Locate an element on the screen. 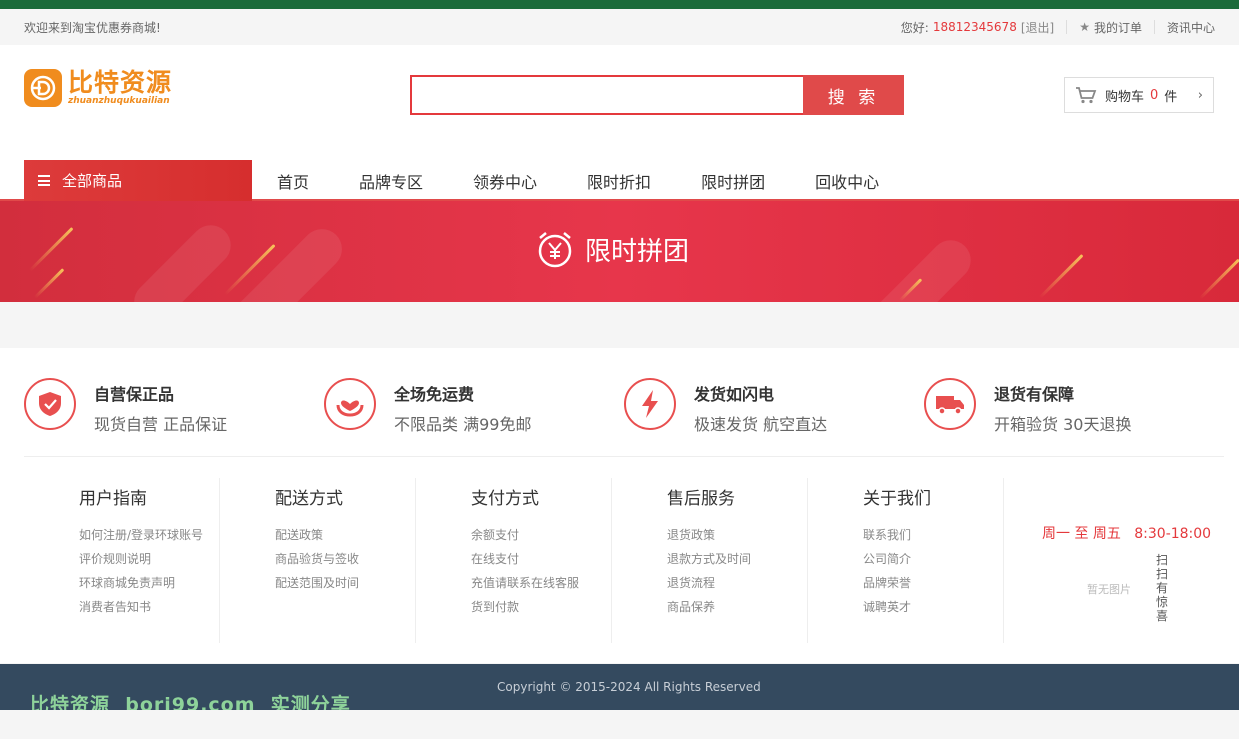 This screenshot has height=739, width=1239. my-orders-link: ★ 我的订单 is located at coordinates (1110, 27).